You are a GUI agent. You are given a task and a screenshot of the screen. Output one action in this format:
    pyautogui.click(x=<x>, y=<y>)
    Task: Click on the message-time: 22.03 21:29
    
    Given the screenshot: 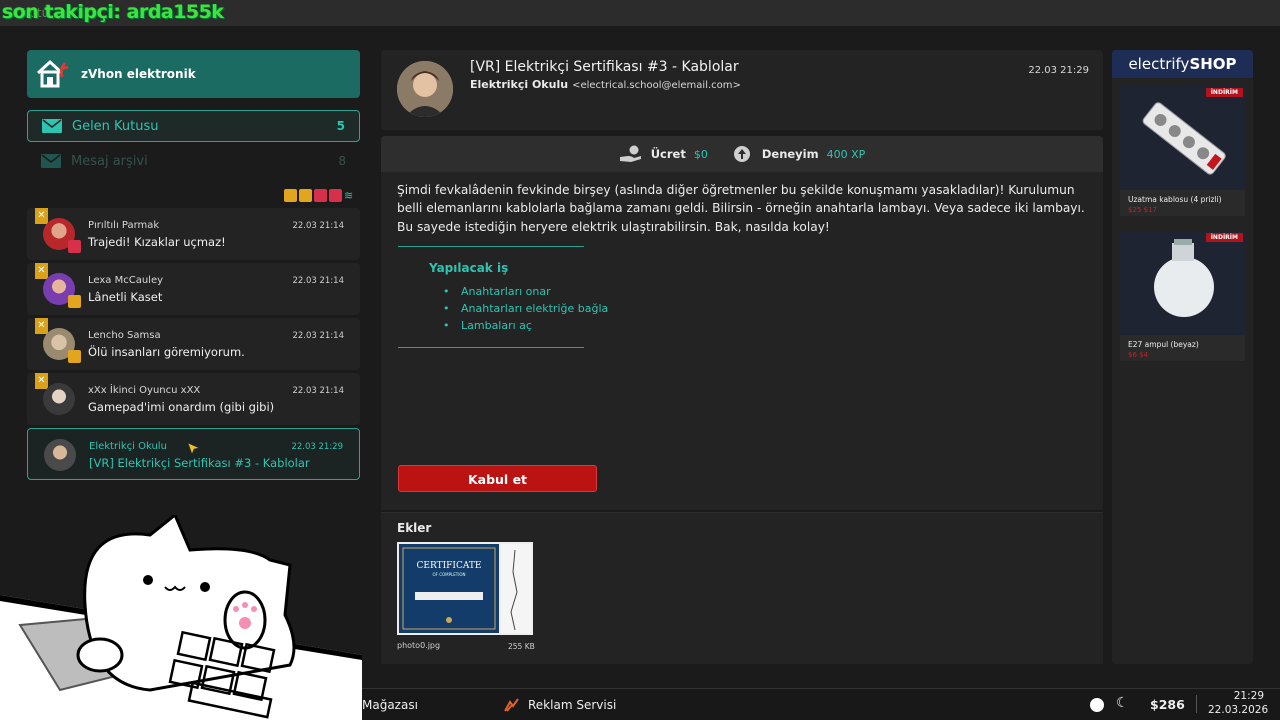 What is the action you would take?
    pyautogui.click(x=317, y=447)
    